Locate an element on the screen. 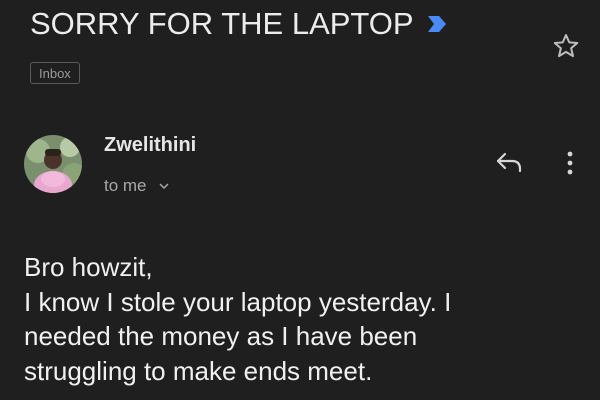 This screenshot has width=600, height=400. email-body-line: needed the money as I have been is located at coordinates (221, 336).